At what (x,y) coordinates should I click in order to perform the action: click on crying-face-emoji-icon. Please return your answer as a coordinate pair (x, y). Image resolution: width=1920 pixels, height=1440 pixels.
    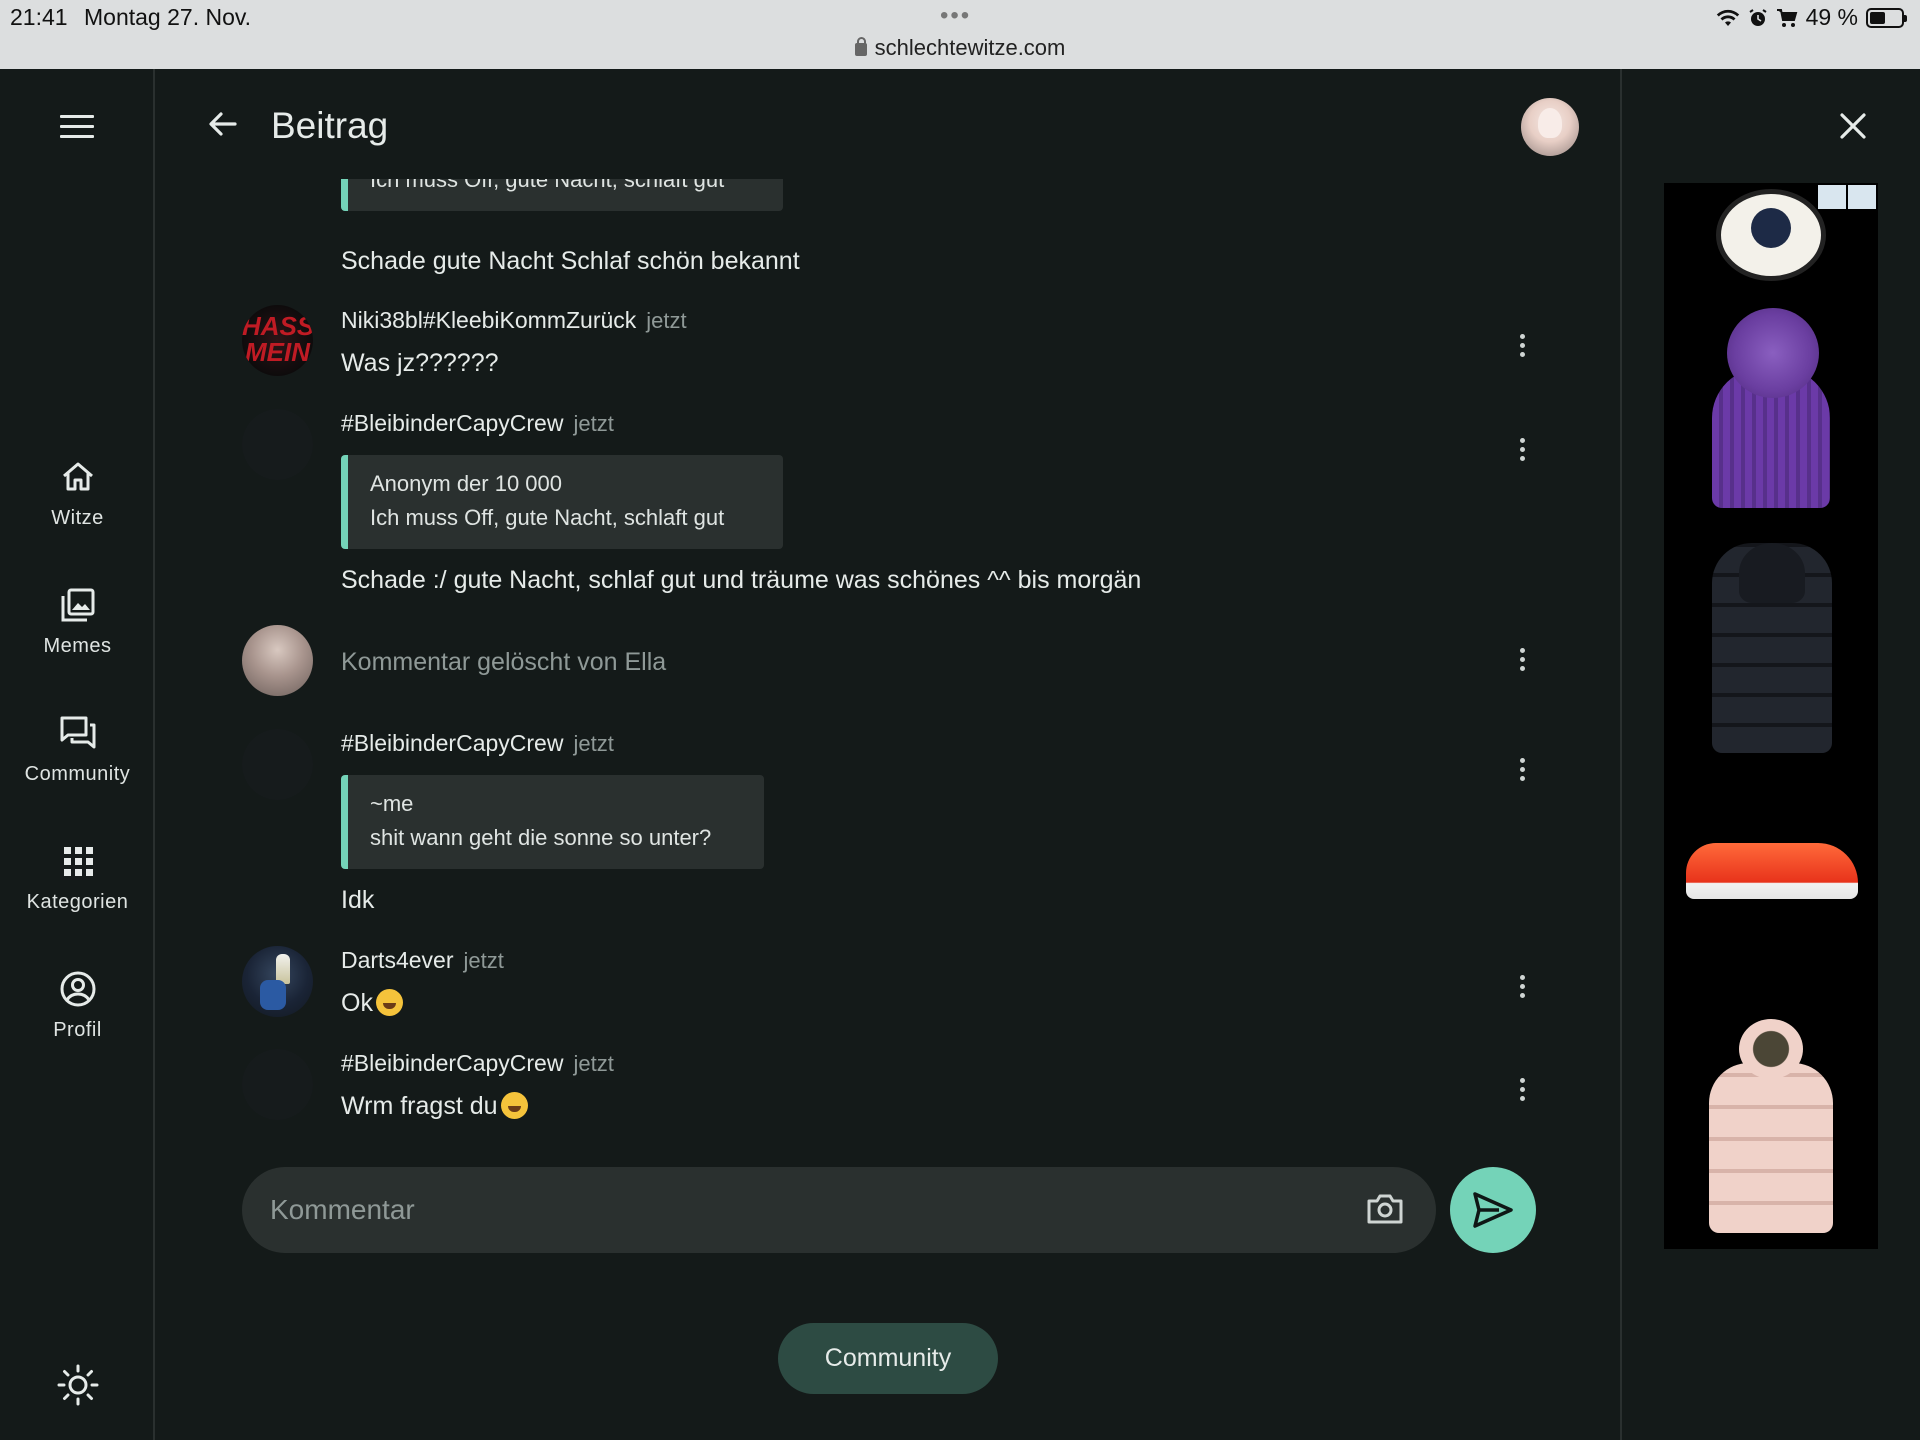
    Looking at the image, I should click on (514, 1105).